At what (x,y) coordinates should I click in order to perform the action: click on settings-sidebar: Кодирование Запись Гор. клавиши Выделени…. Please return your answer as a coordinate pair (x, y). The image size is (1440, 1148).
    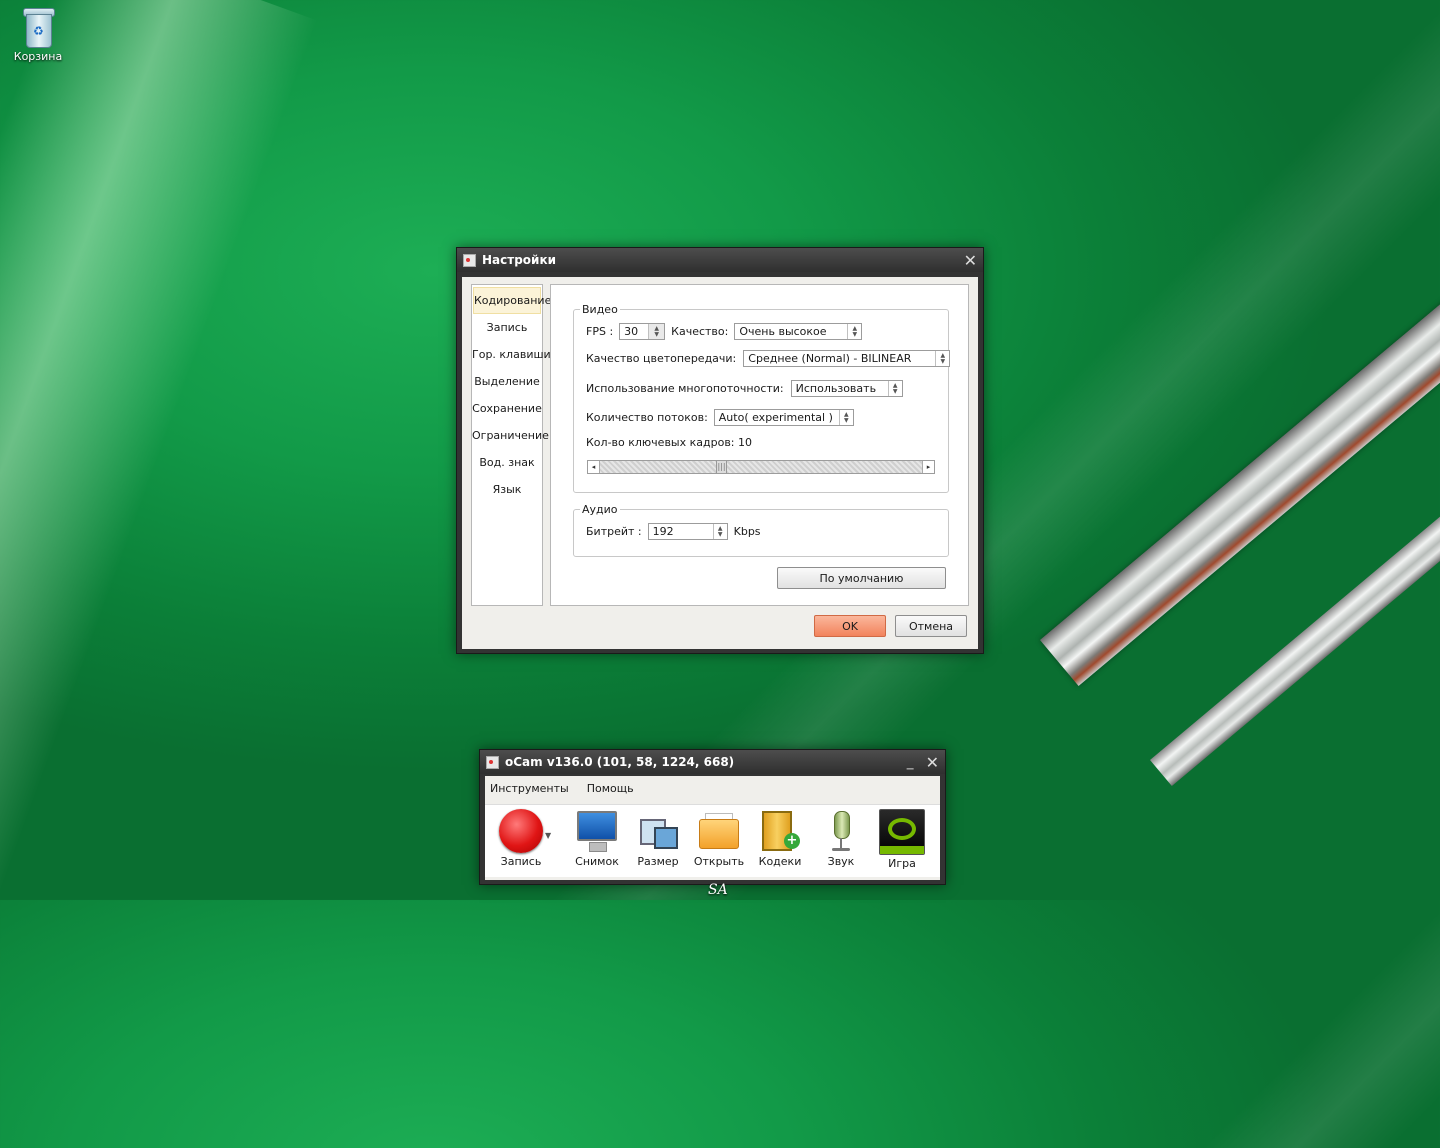
    Looking at the image, I should click on (511, 445).